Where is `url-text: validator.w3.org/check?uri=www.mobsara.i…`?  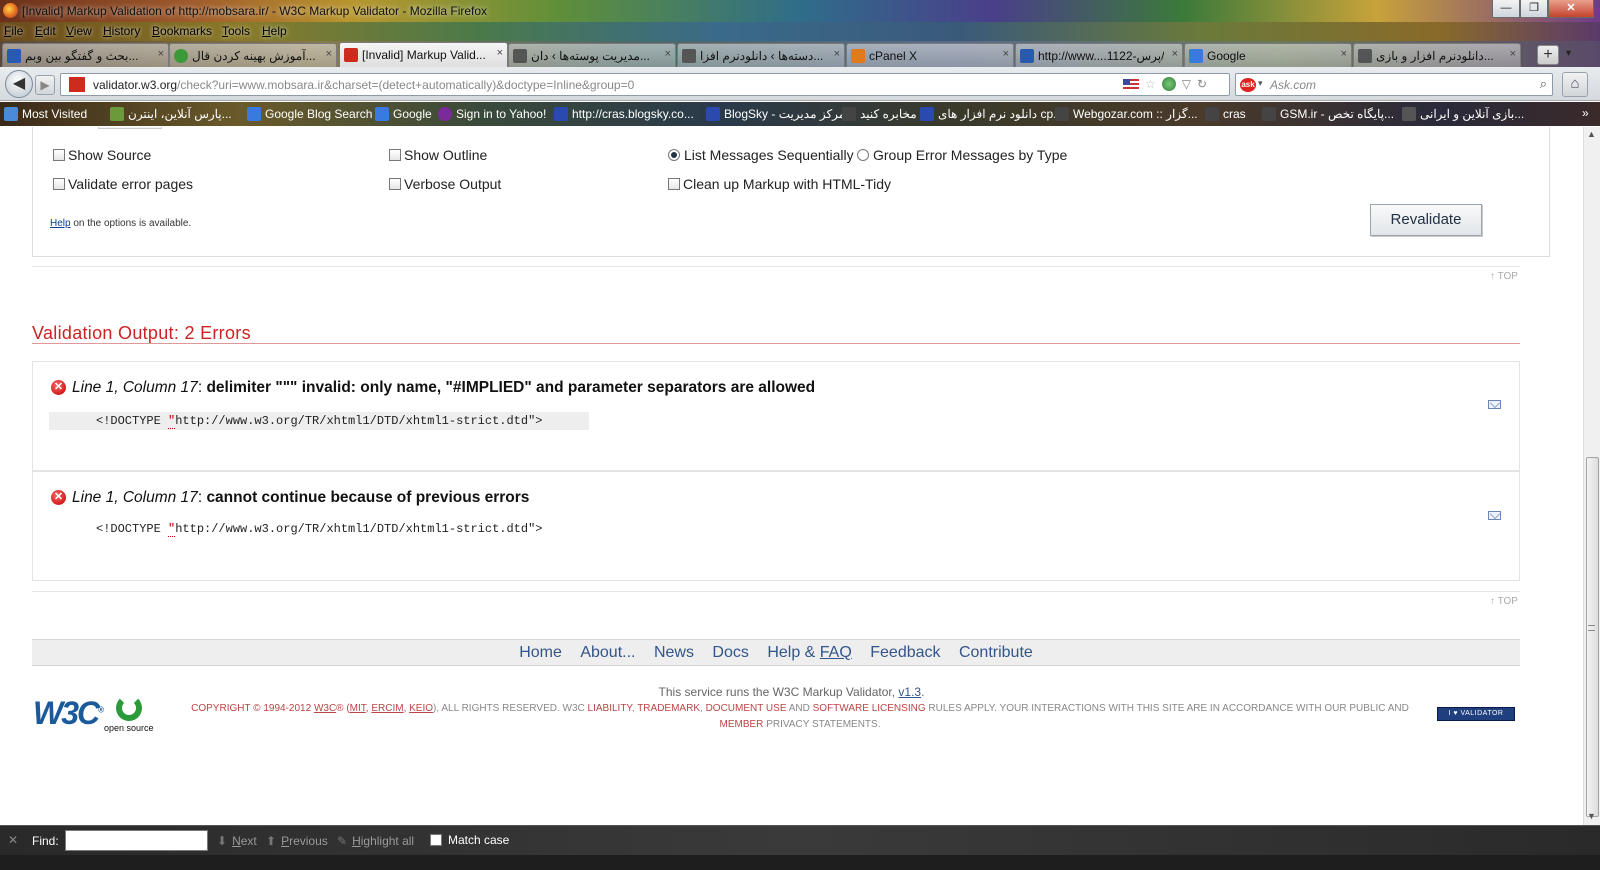
url-text: validator.w3.org/check?uri=www.mobsara.i… is located at coordinates (363, 85).